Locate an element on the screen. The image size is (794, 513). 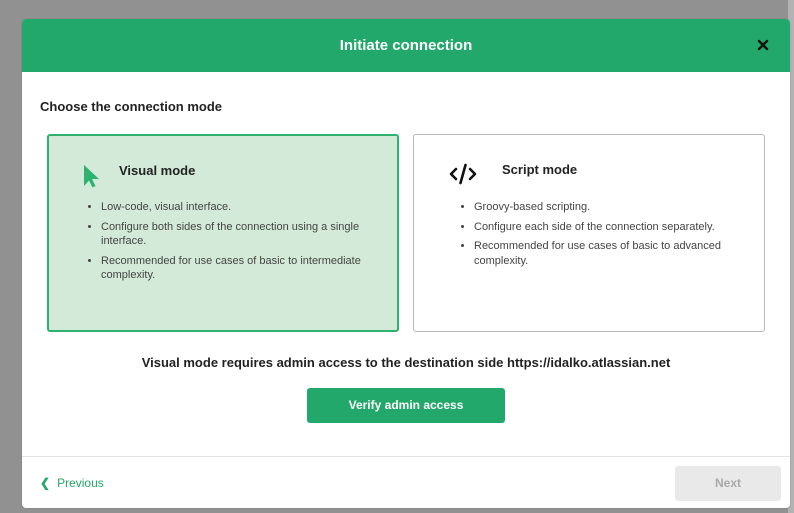
list-item: Groovy-based scripting. is located at coordinates (609, 207).